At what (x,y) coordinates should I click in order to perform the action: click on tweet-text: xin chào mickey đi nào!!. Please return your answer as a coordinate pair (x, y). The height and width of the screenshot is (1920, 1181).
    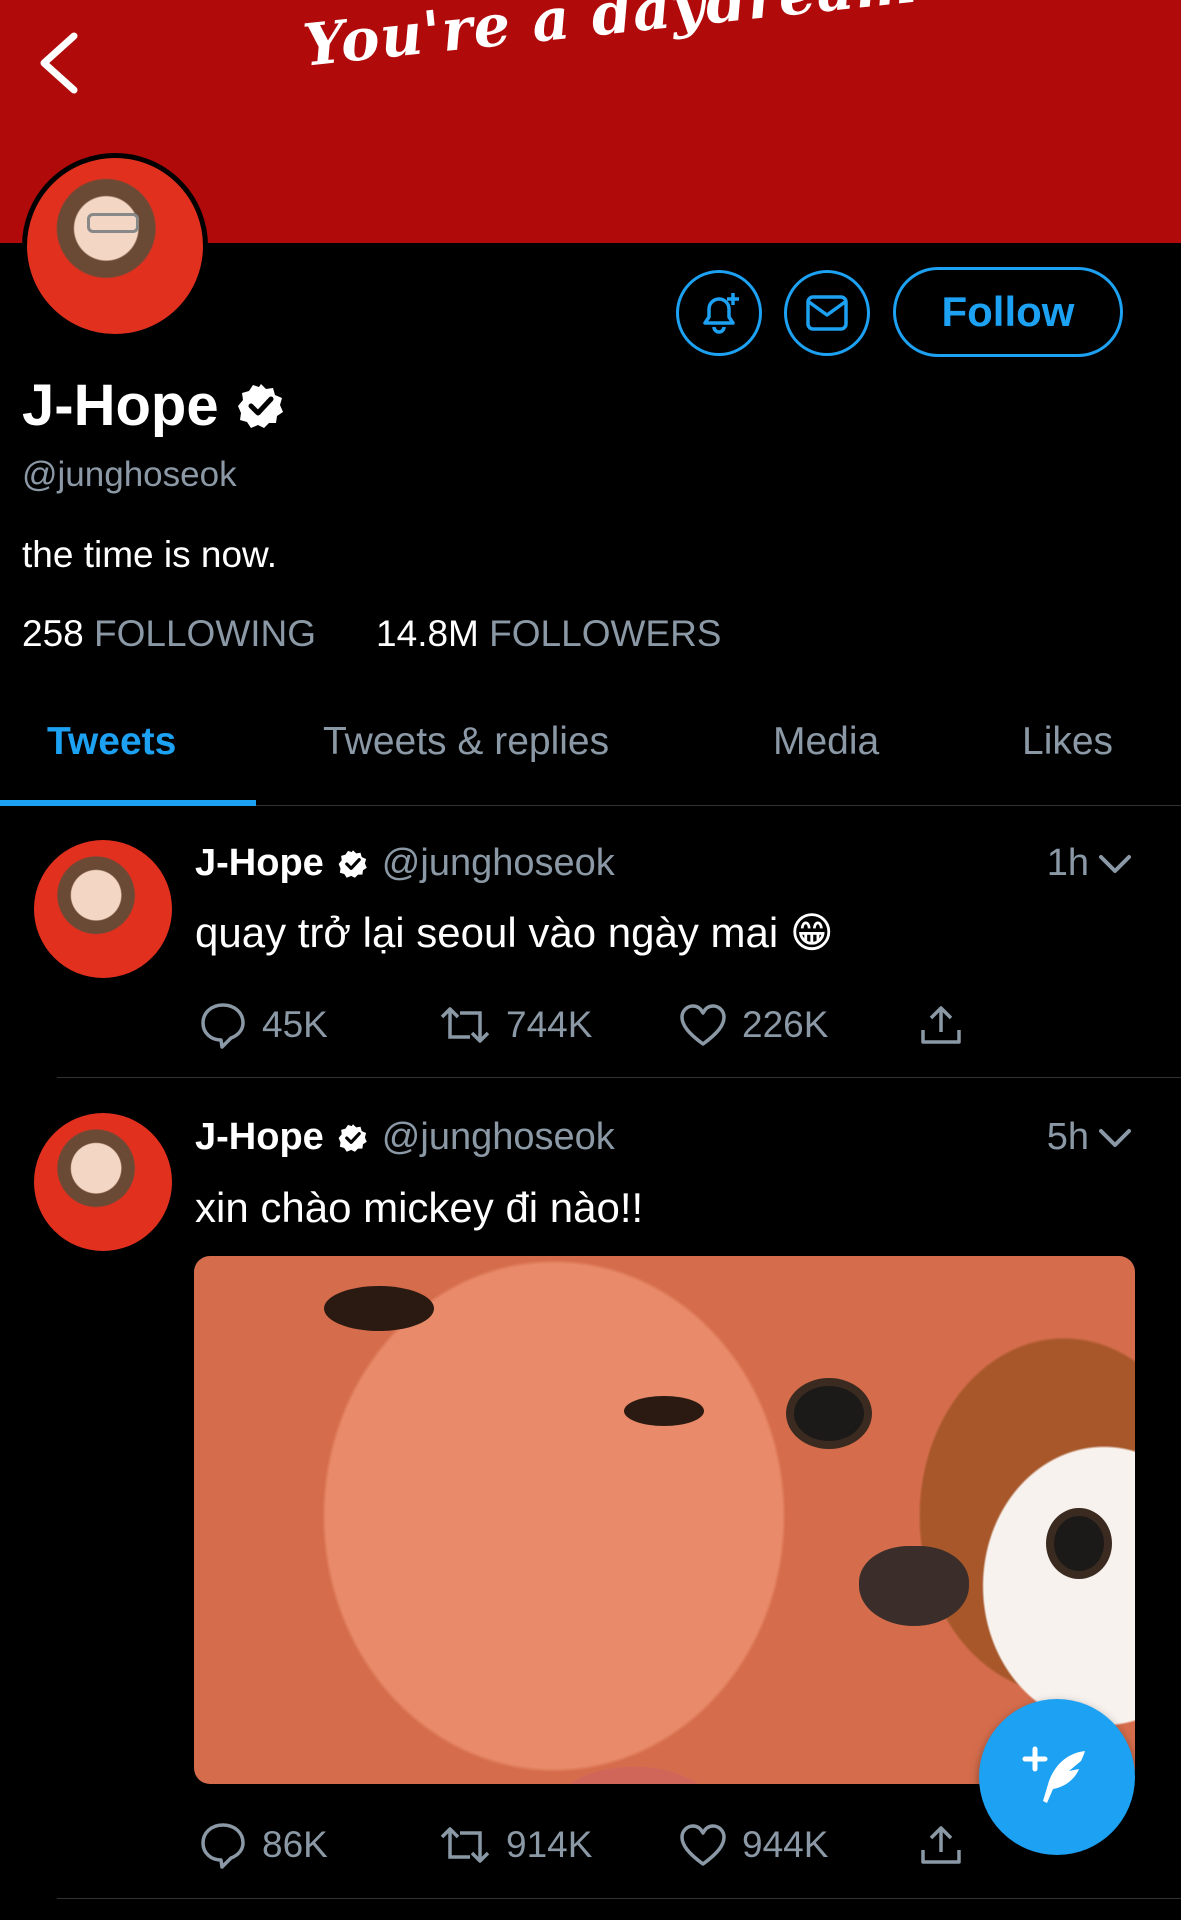
    Looking at the image, I should click on (419, 1207).